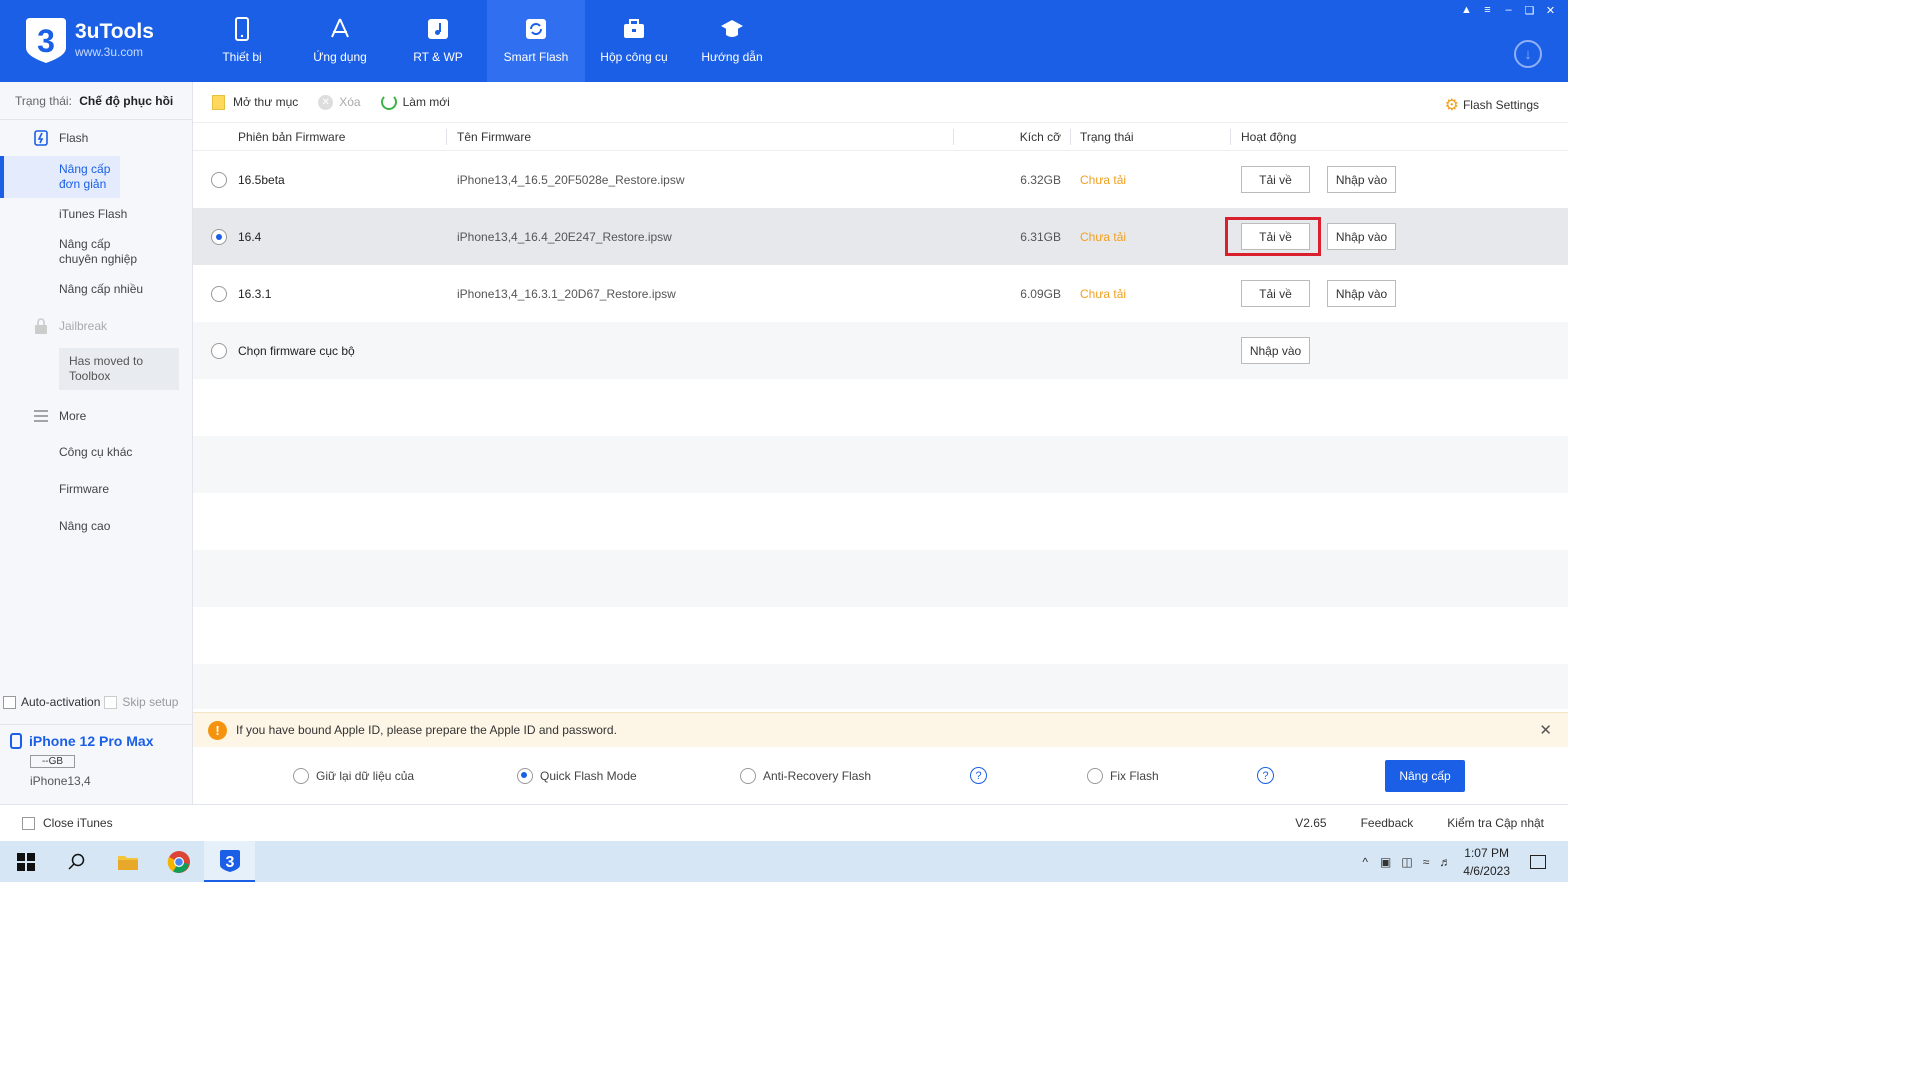  I want to click on window-controls: ▲ ≡ – ❏ ✕, so click(1508, 10).